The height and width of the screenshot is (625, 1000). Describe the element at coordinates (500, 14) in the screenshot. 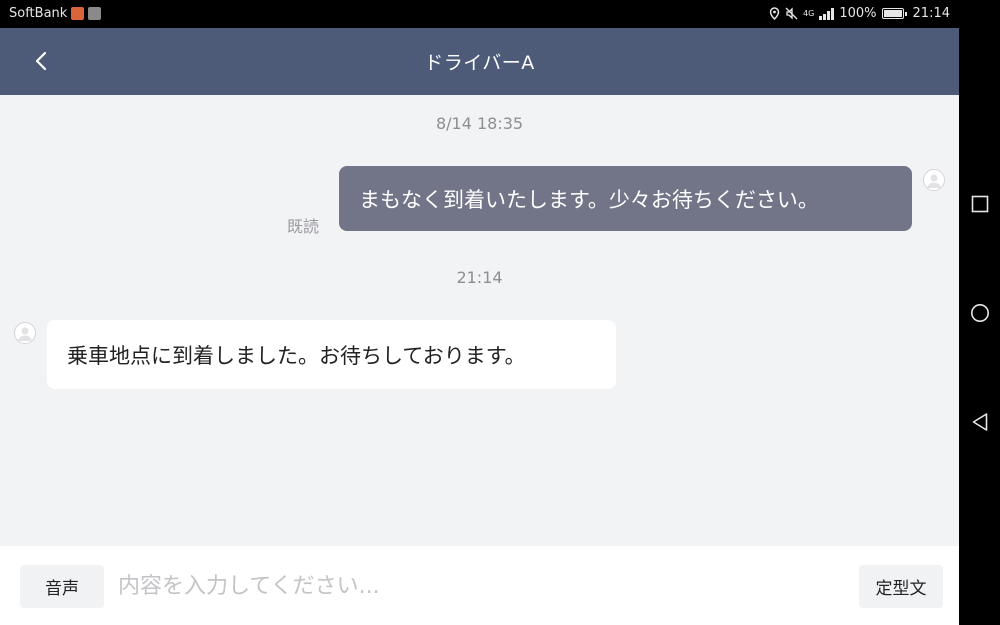

I see `status-bar: SoftBank 4G 100% 21:14` at that location.